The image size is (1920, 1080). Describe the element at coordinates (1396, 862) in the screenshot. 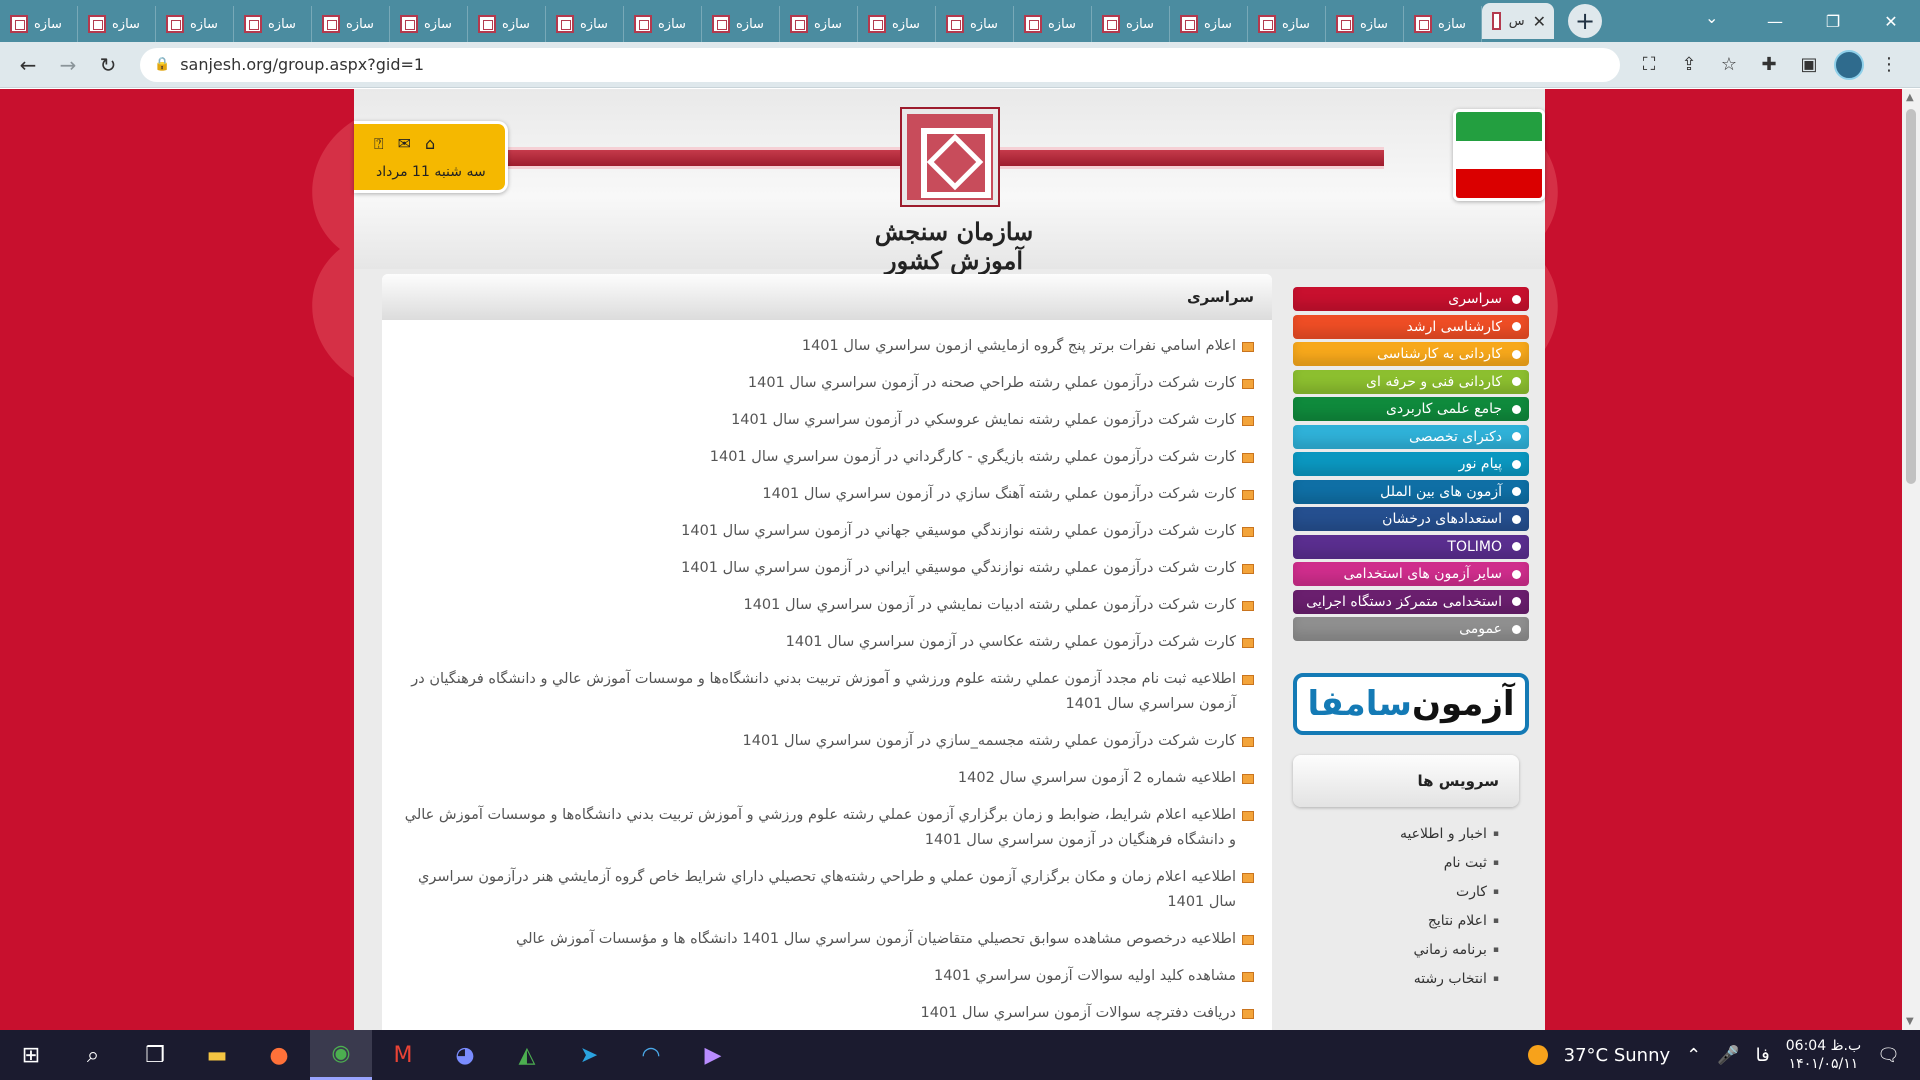

I see `service-link: ثبت نام` at that location.